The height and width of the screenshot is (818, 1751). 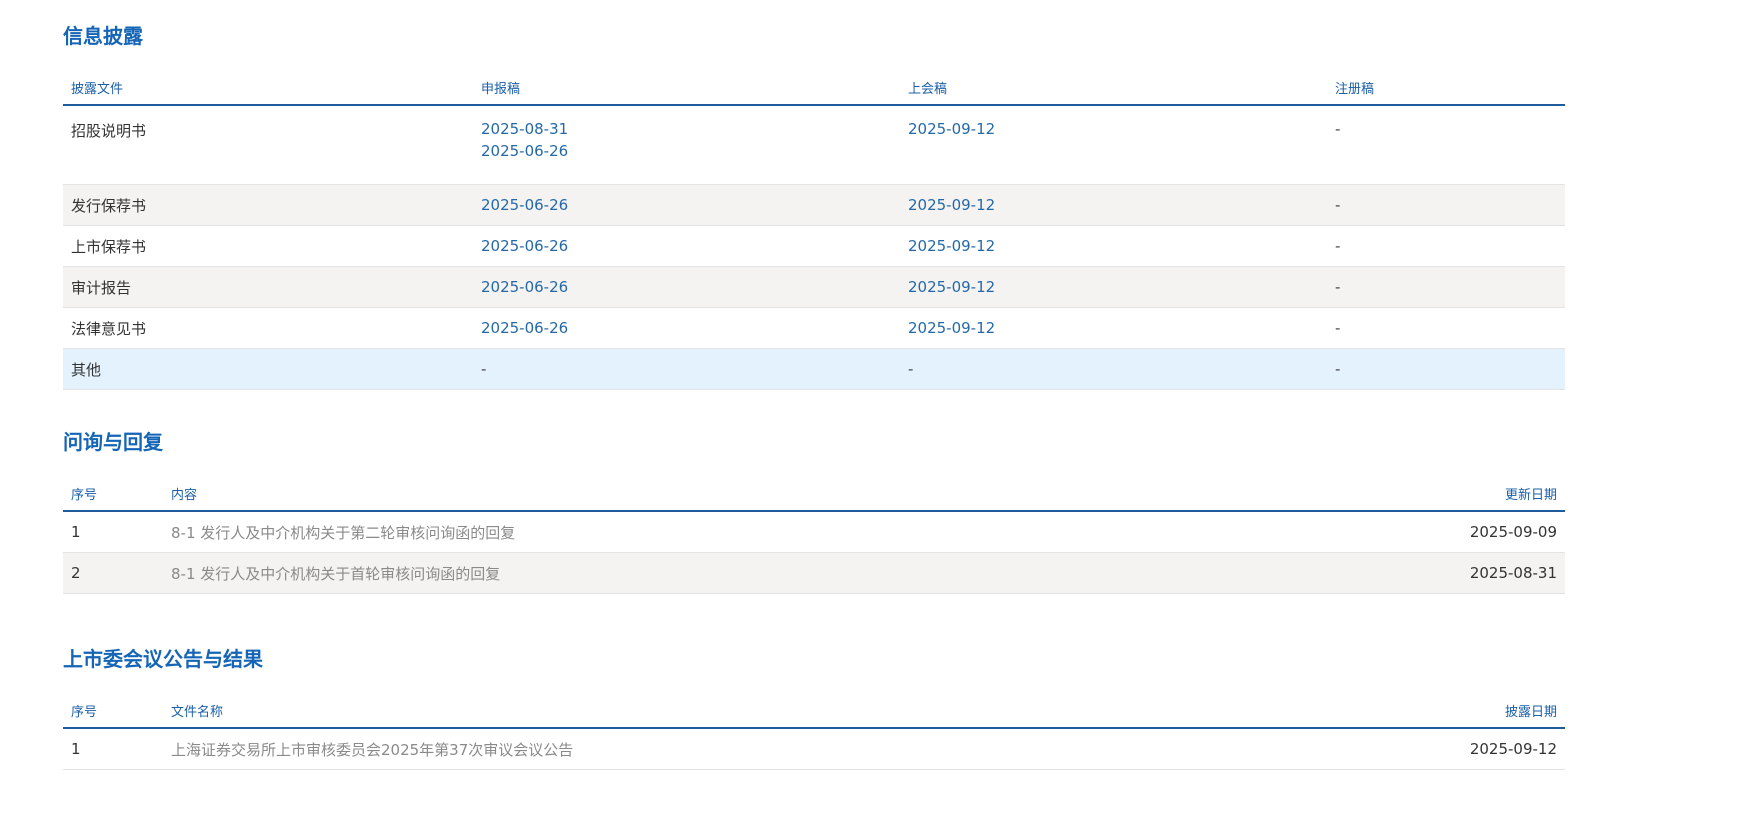 I want to click on filing-date-link: 2025-08-31, so click(x=524, y=129).